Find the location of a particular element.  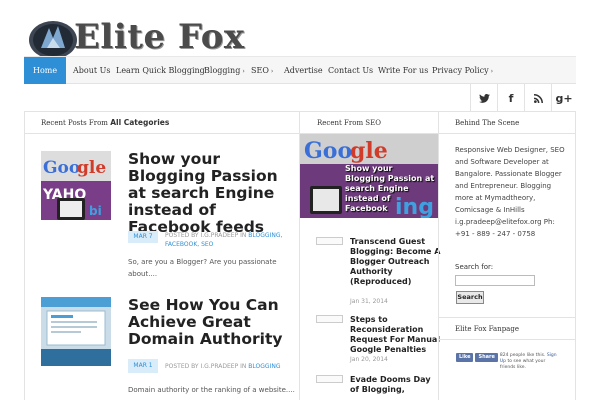

fanpage-section: Elite Fox Fanpage is located at coordinates (507, 328).